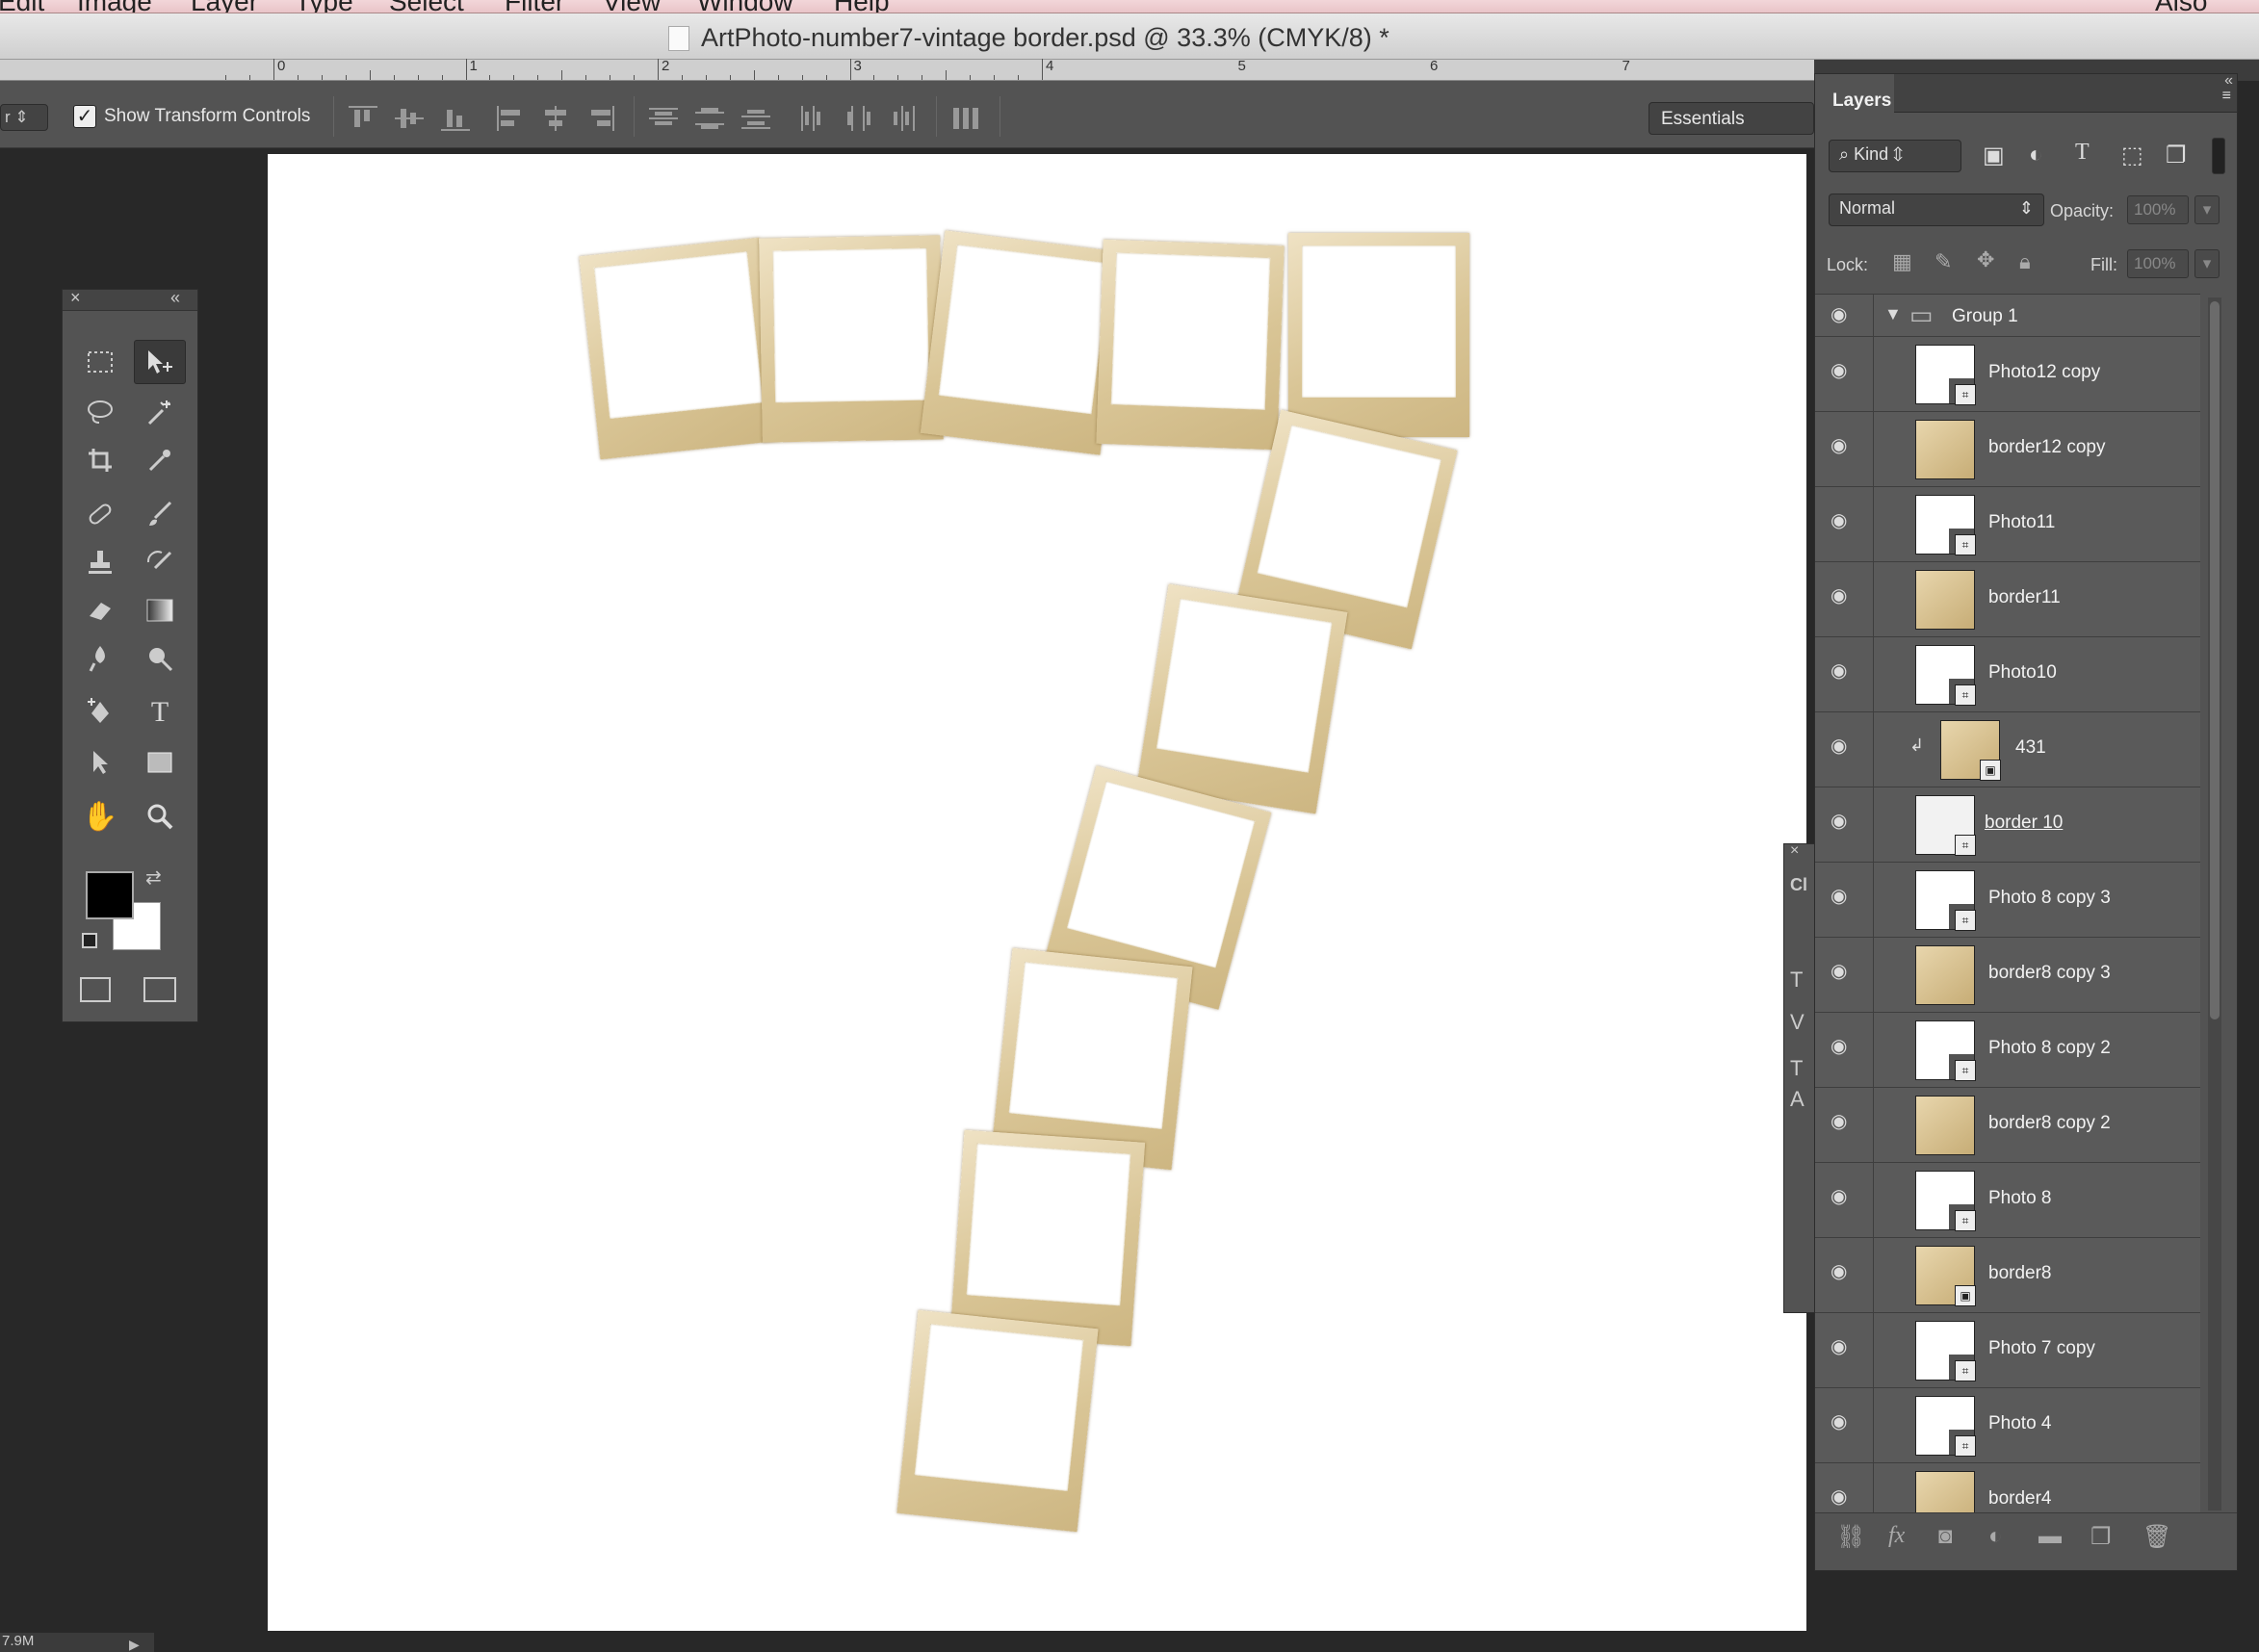  I want to click on adjustment-layer-icon: ◐, so click(1995, 1536).